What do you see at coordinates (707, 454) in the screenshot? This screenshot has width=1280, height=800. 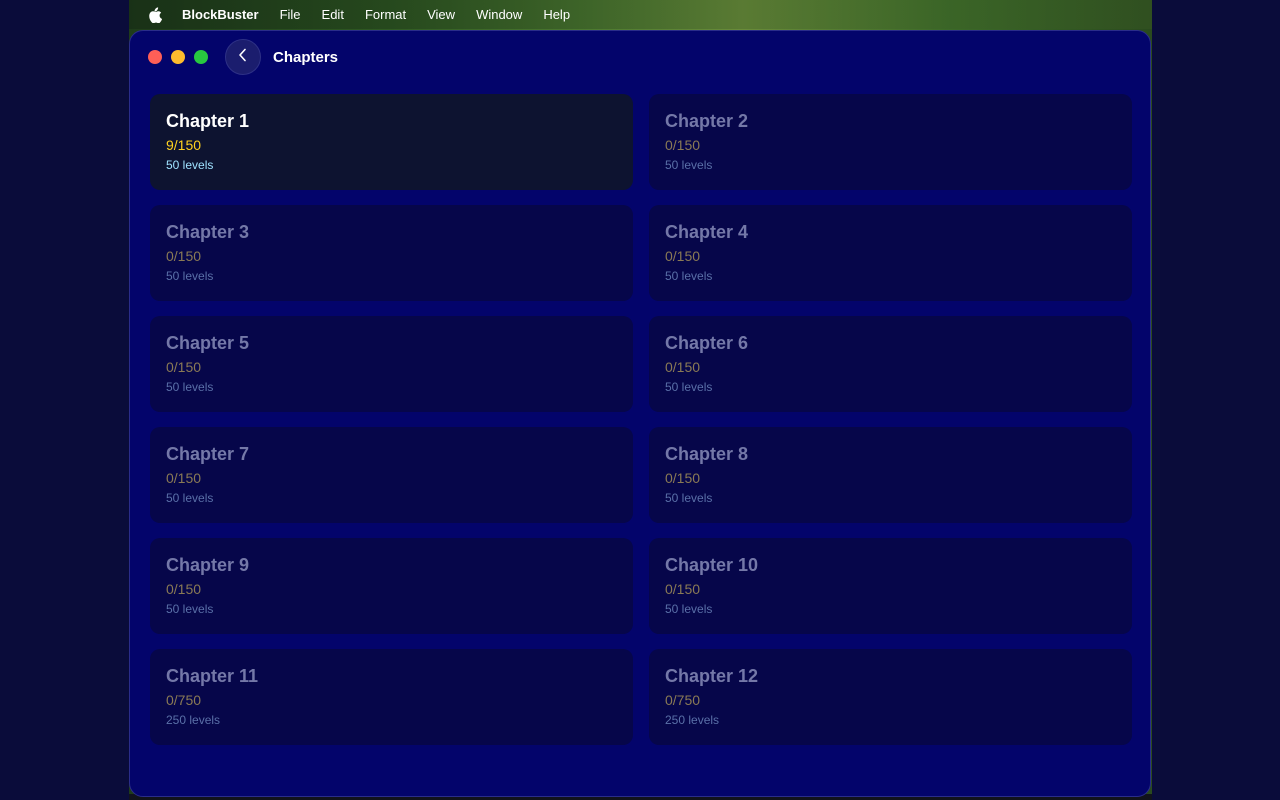 I see `chapter-title: Chapter 8` at bounding box center [707, 454].